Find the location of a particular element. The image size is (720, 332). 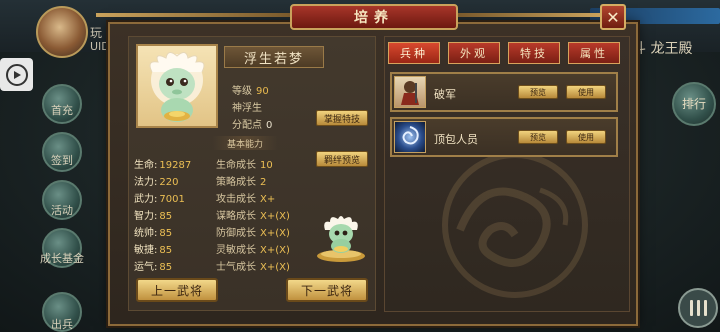

level-label: 等级 is located at coordinates (242, 91).